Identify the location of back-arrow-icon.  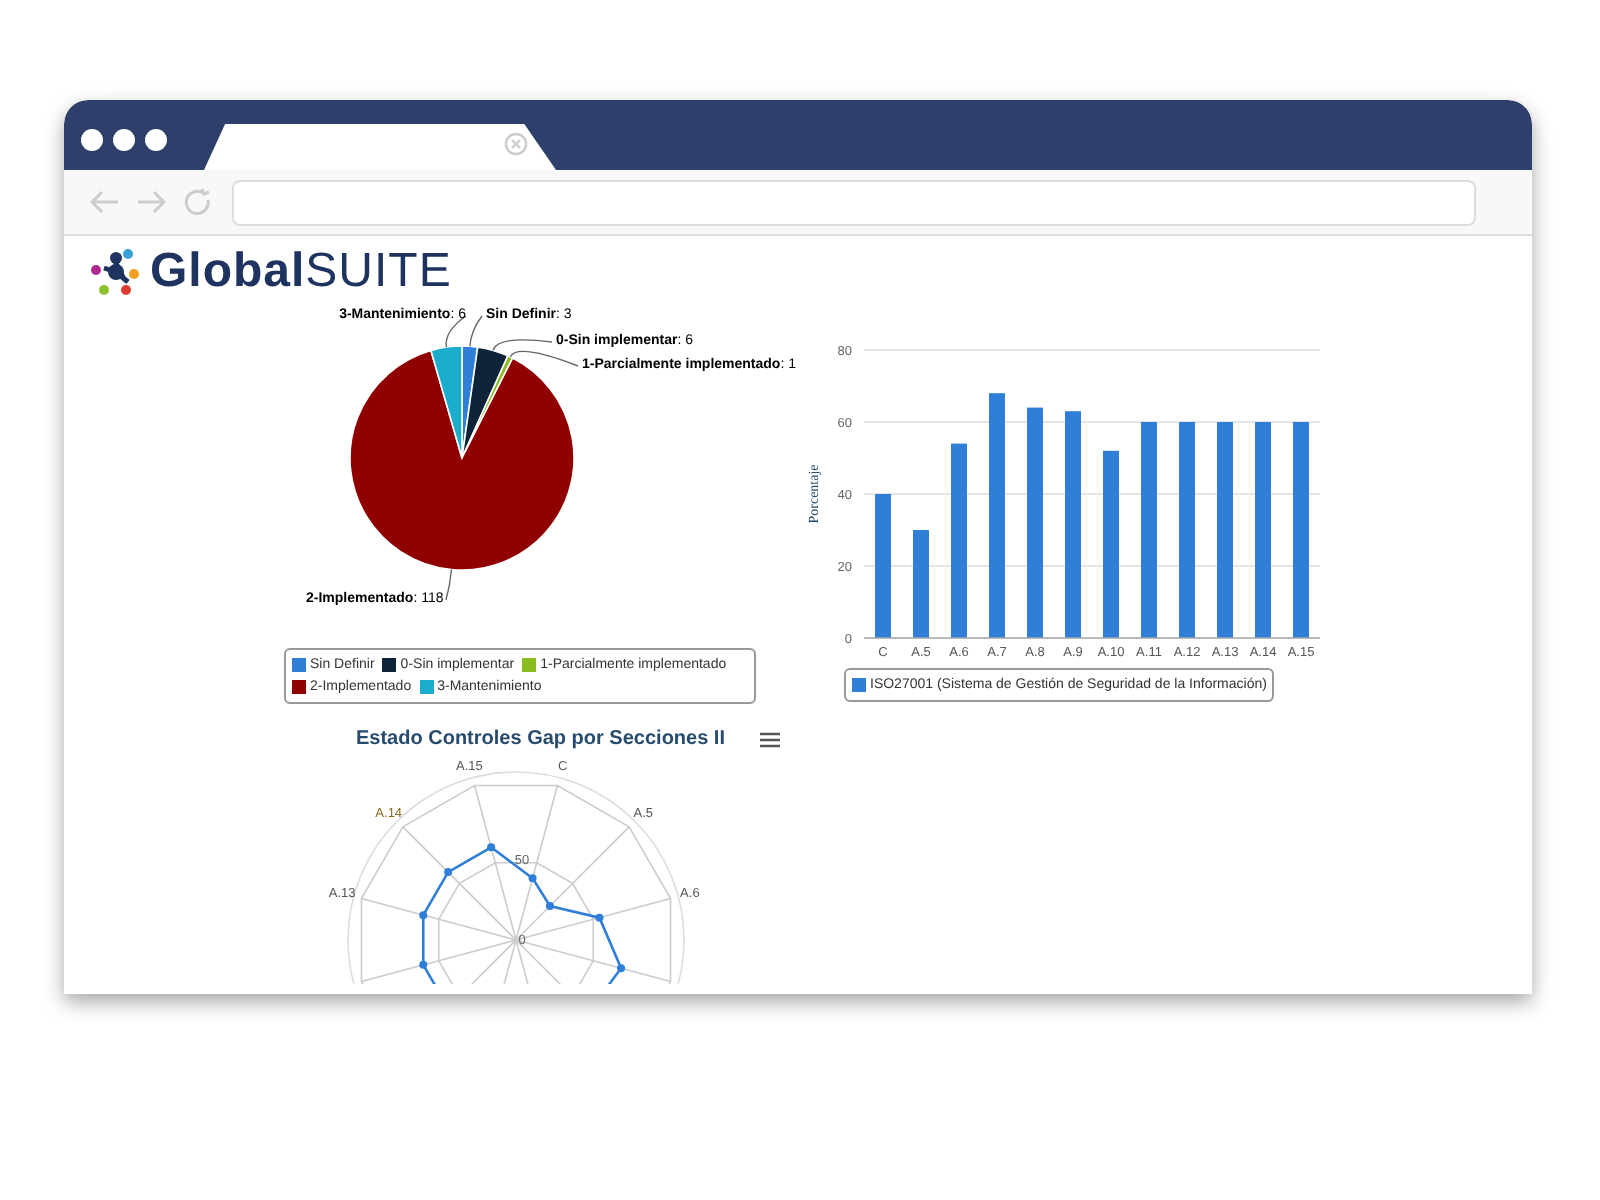
(104, 202).